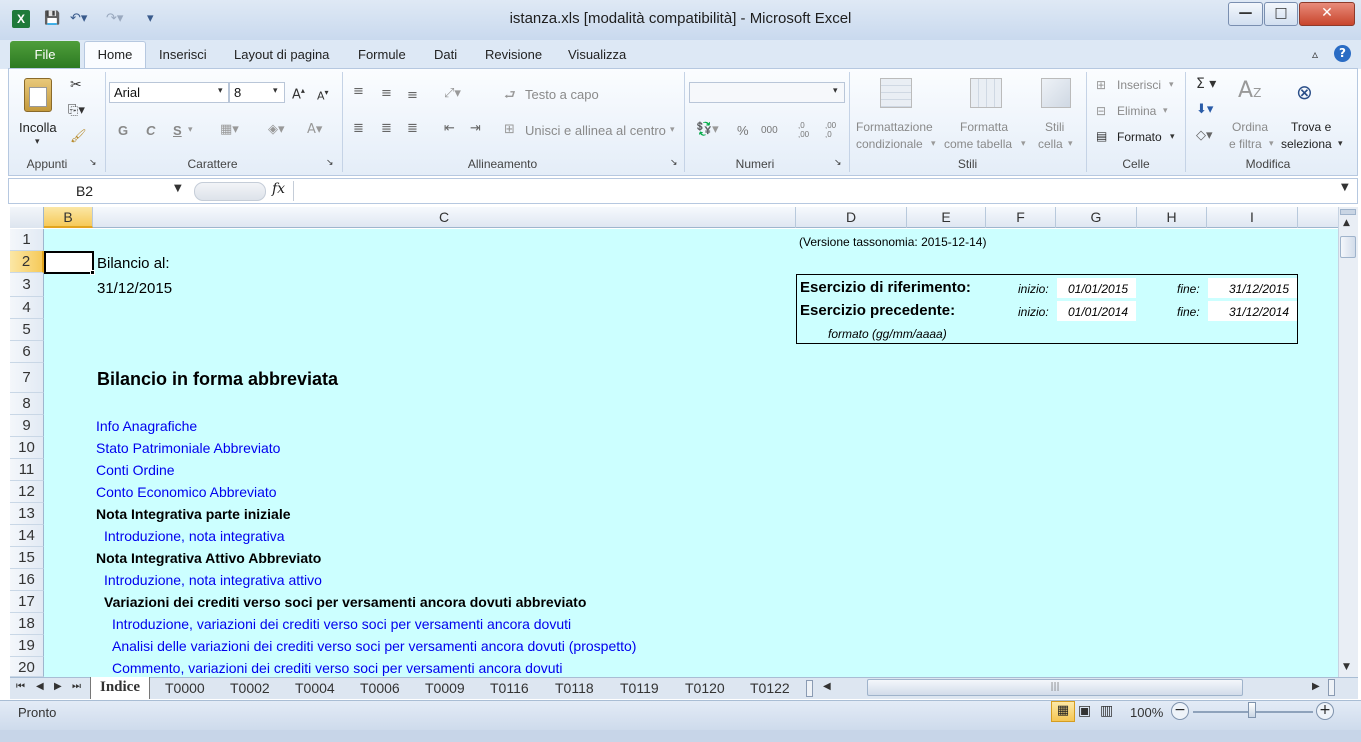 The height and width of the screenshot is (742, 1361). What do you see at coordinates (380, 688) in the screenshot?
I see `sheet-tab: T0006` at bounding box center [380, 688].